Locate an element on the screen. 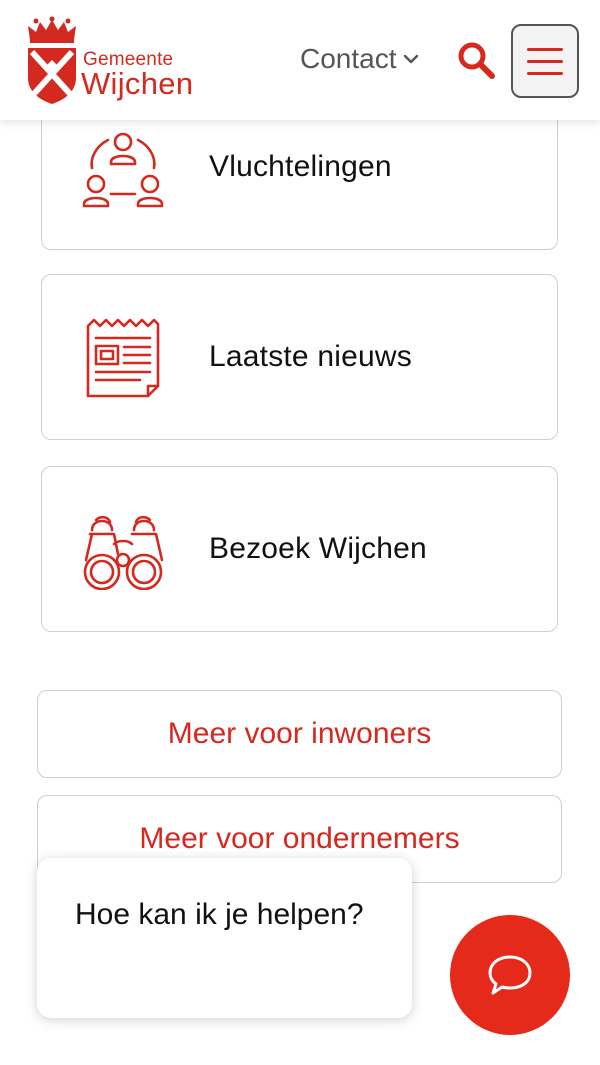 Image resolution: width=600 pixels, height=1065 pixels. card-laatste-nieuws: Laatste nieuws is located at coordinates (299, 357).